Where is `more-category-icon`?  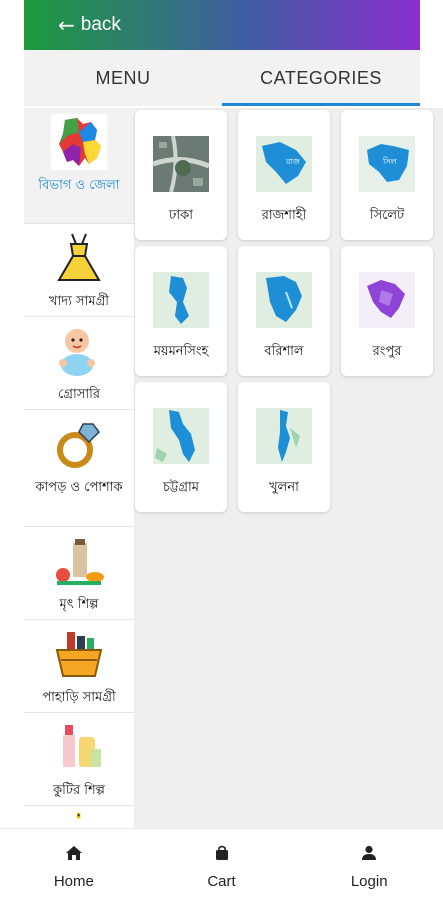
more-category-icon is located at coordinates (78, 815).